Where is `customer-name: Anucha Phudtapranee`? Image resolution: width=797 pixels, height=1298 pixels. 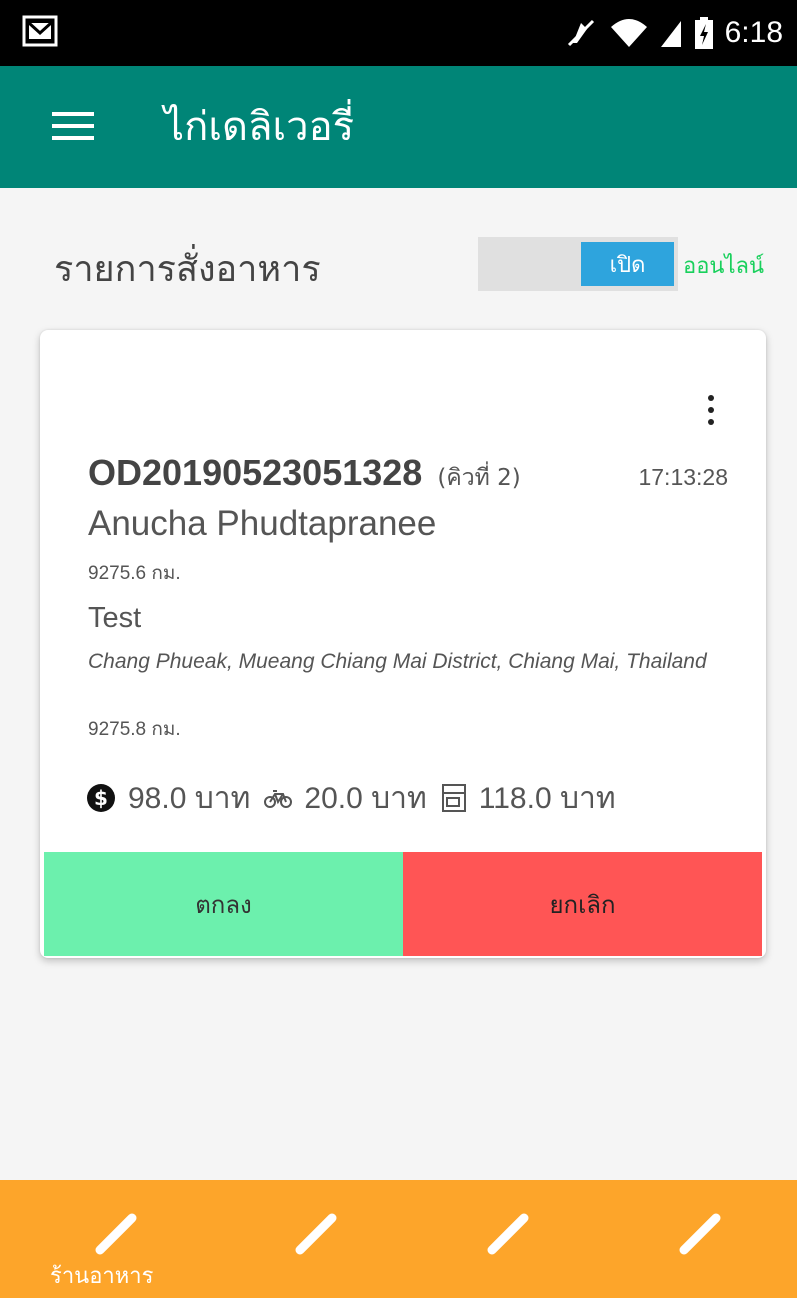
customer-name: Anucha Phudtapranee is located at coordinates (262, 523).